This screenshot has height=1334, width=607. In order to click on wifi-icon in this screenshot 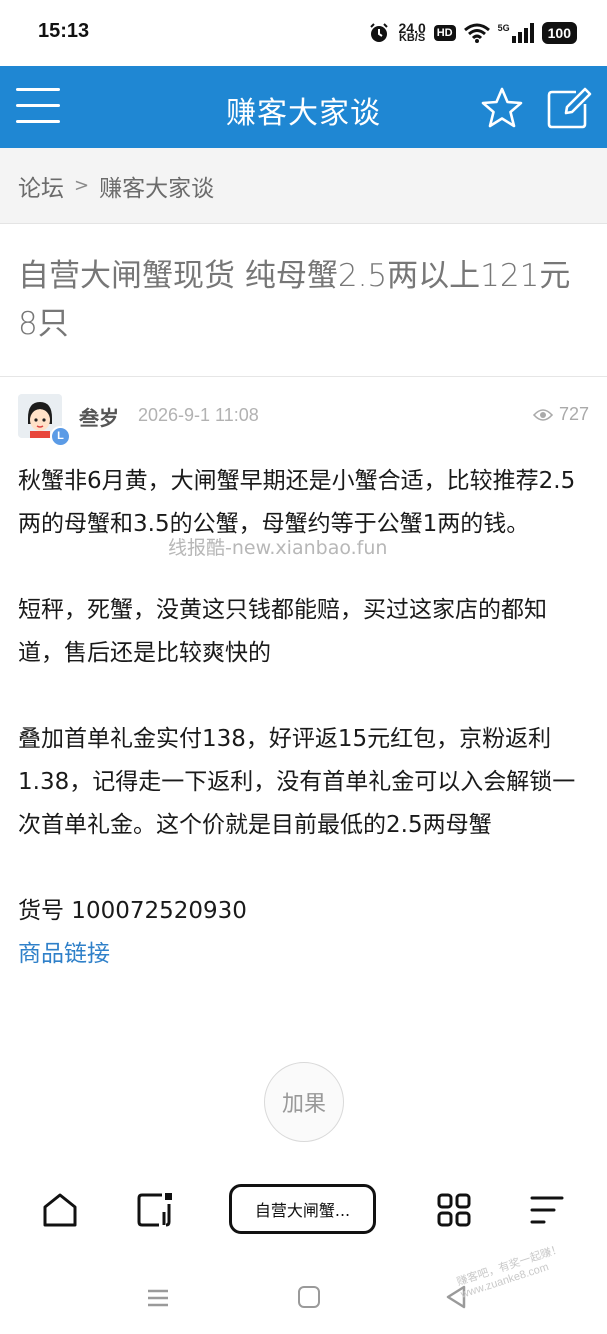, I will do `click(476, 33)`.